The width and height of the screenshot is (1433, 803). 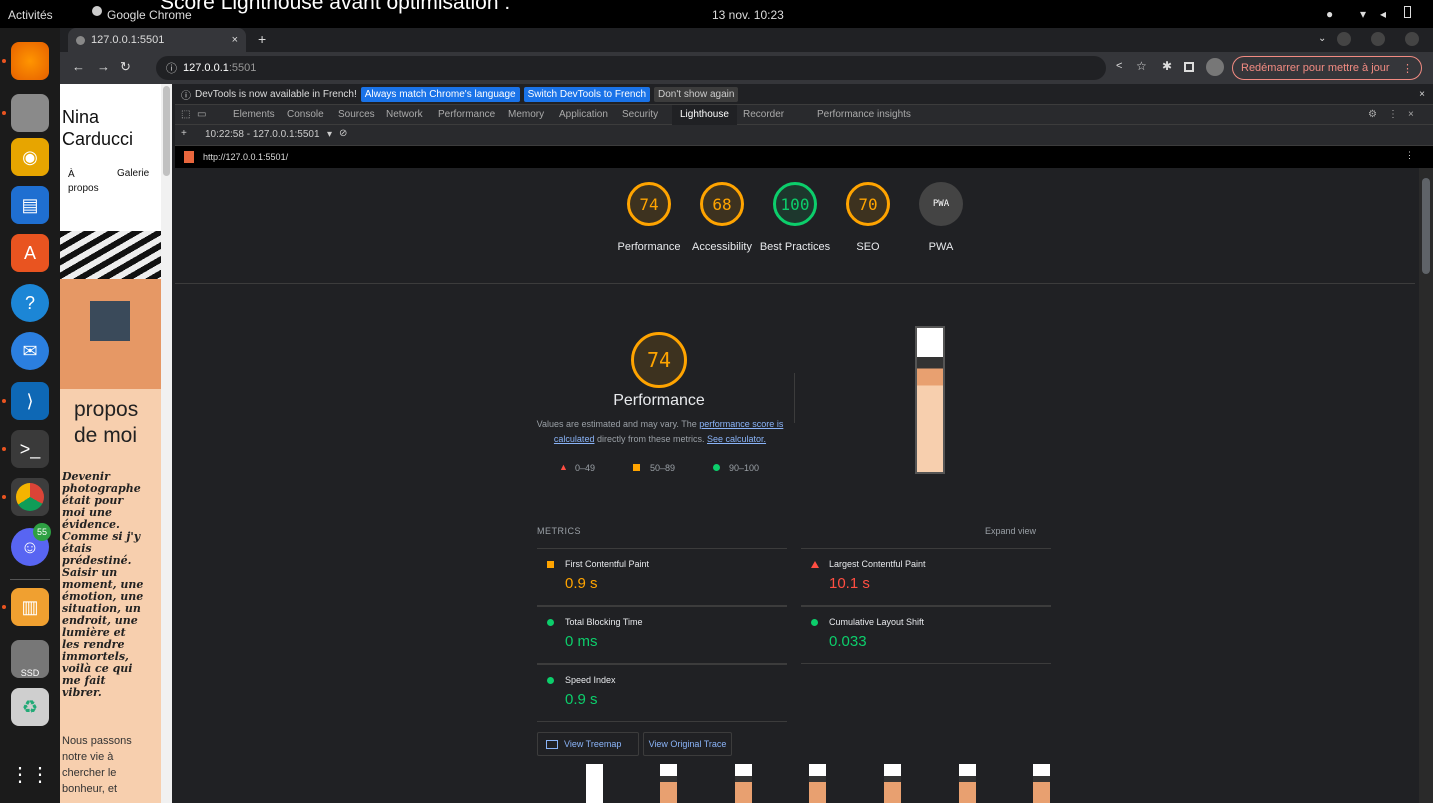 I want to click on app-grid-icon: ⋮⋮, so click(x=30, y=774).